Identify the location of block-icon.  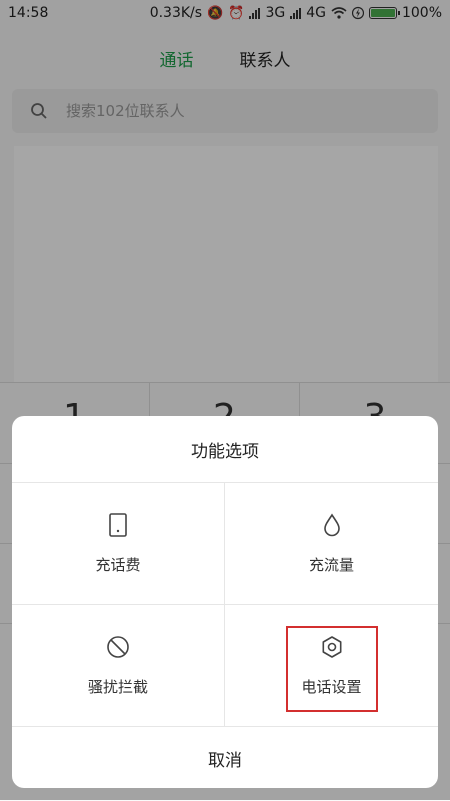
(118, 647).